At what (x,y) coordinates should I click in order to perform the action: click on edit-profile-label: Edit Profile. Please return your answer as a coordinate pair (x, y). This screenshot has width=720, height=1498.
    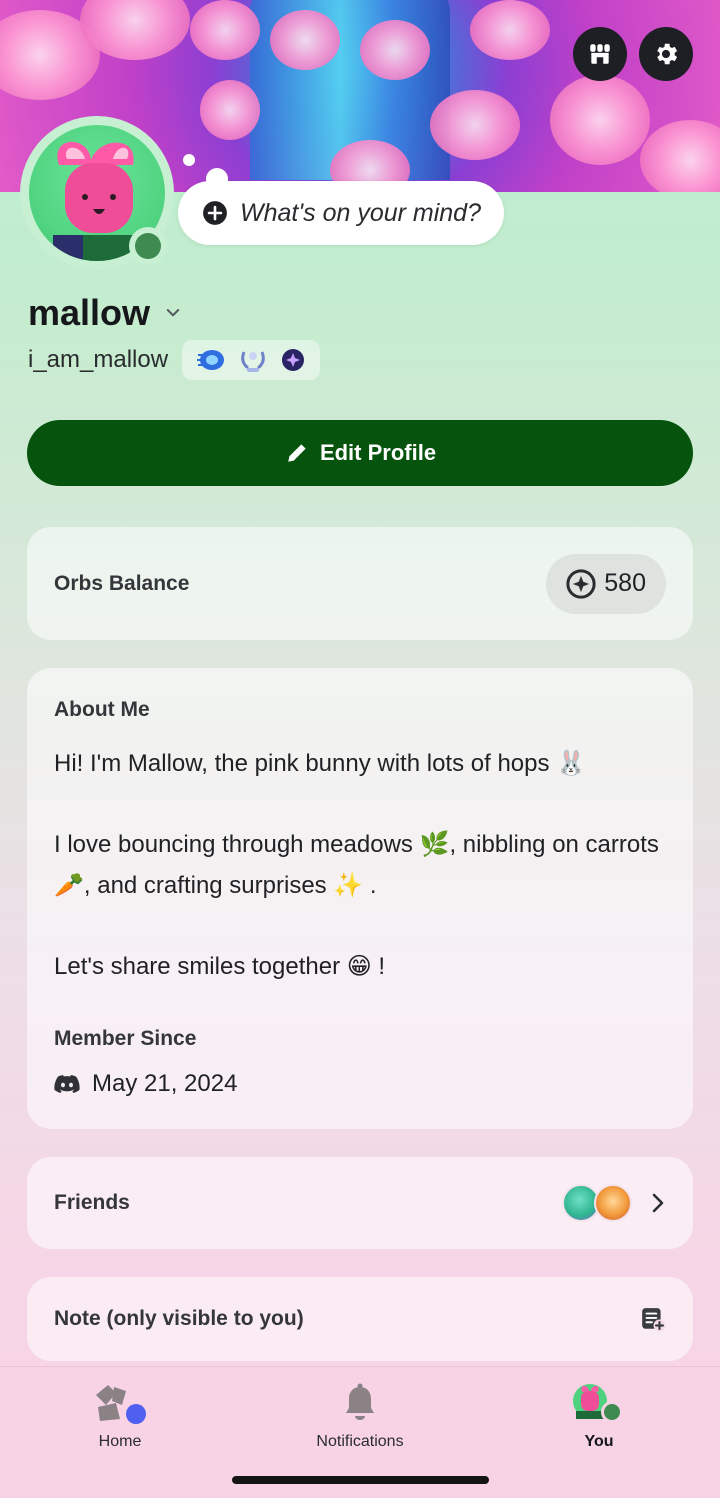
    Looking at the image, I should click on (378, 452).